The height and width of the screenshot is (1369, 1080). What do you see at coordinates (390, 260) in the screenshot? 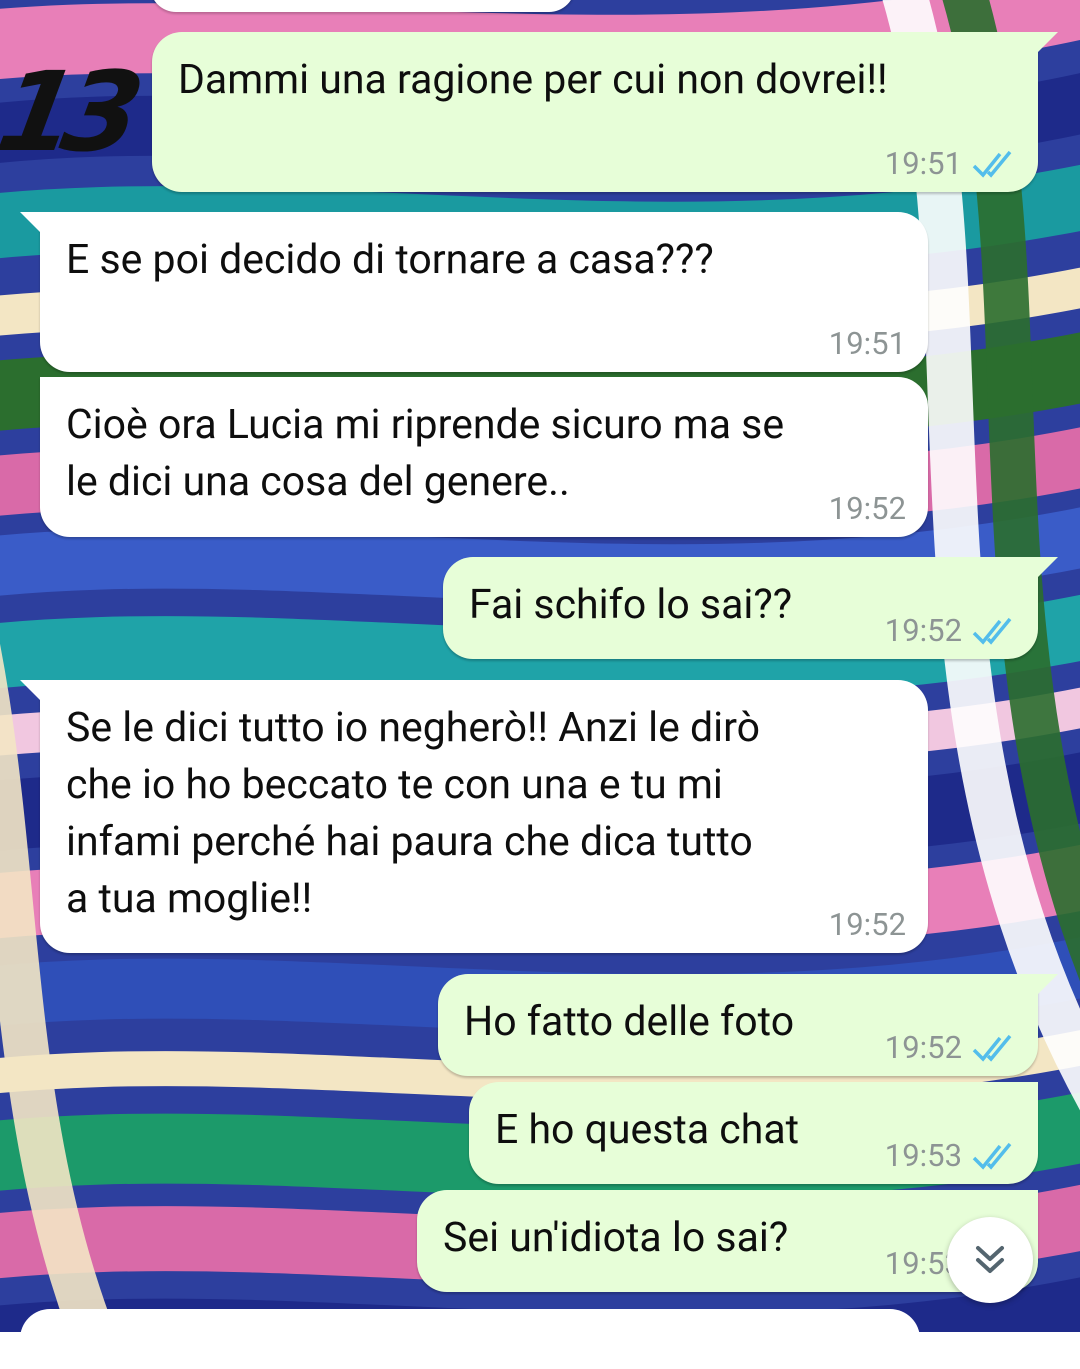
I see `message-text: E se poi decido di tornare a casa???` at bounding box center [390, 260].